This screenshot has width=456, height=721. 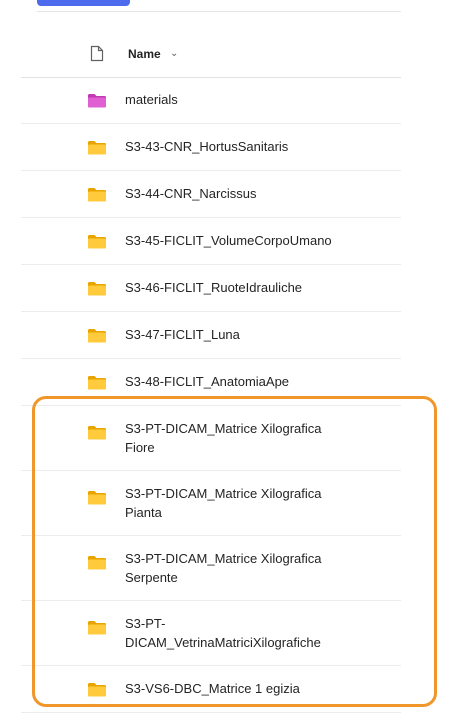 I want to click on chevron-down-icon: ⌄, so click(x=174, y=53).